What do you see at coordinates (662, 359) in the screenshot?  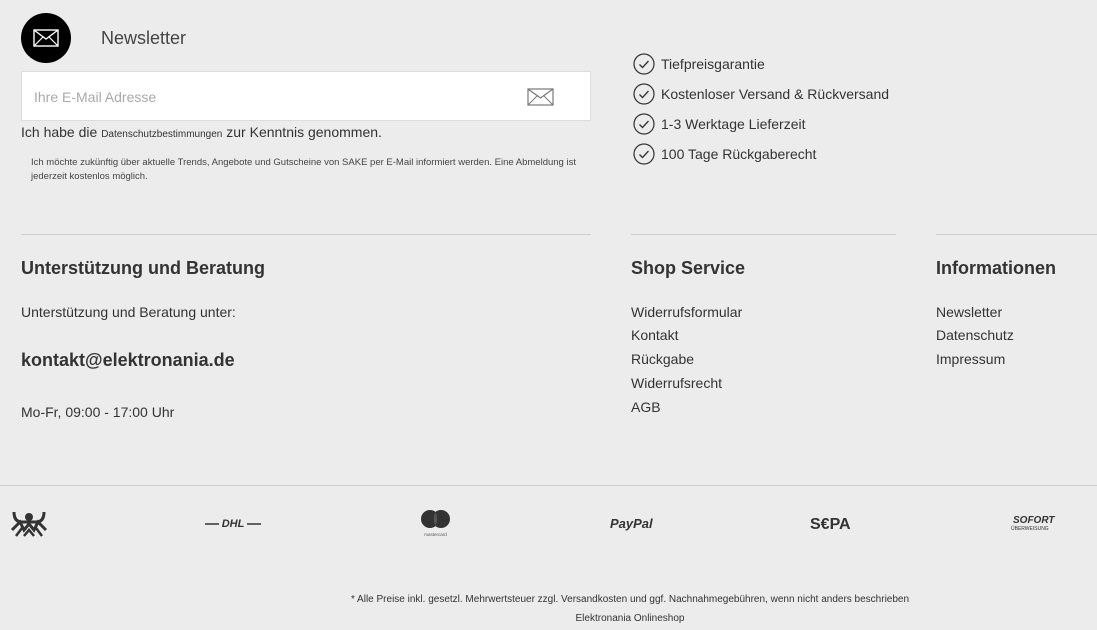 I see `link-rueckgabe: Rückgabe` at bounding box center [662, 359].